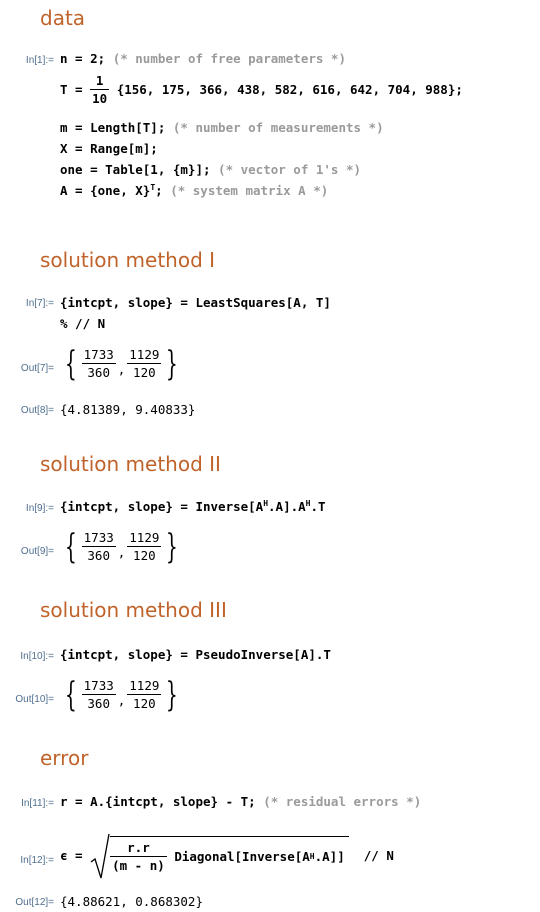 This screenshot has width=540, height=912. I want to click on fraction-residual-norm: r.r (m - n), so click(138, 856).